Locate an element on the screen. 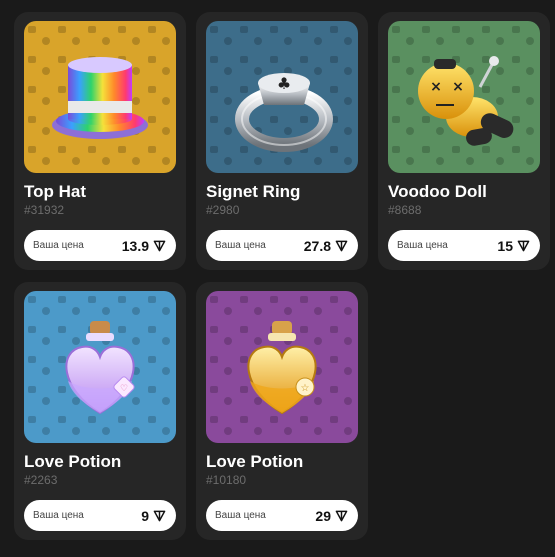  price-button: Ваша цена 27.8 is located at coordinates (282, 245).